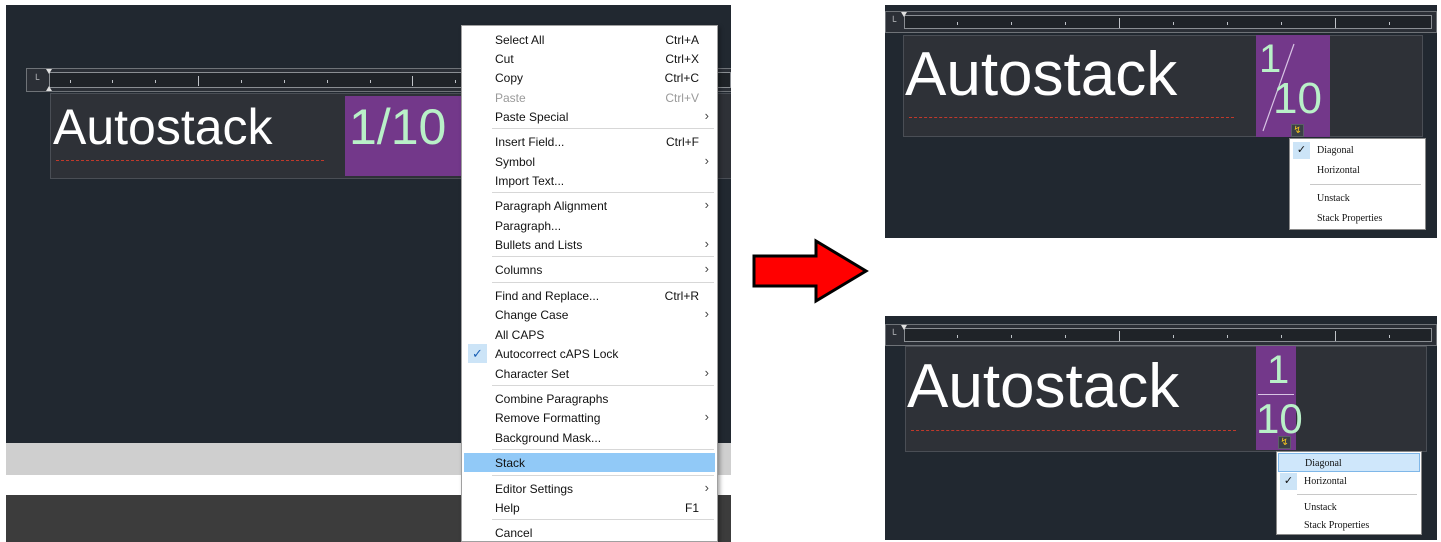 The height and width of the screenshot is (542, 1441). What do you see at coordinates (589, 398) in the screenshot?
I see `menu-item-combine-paragraphs: Combine Paragraphs` at bounding box center [589, 398].